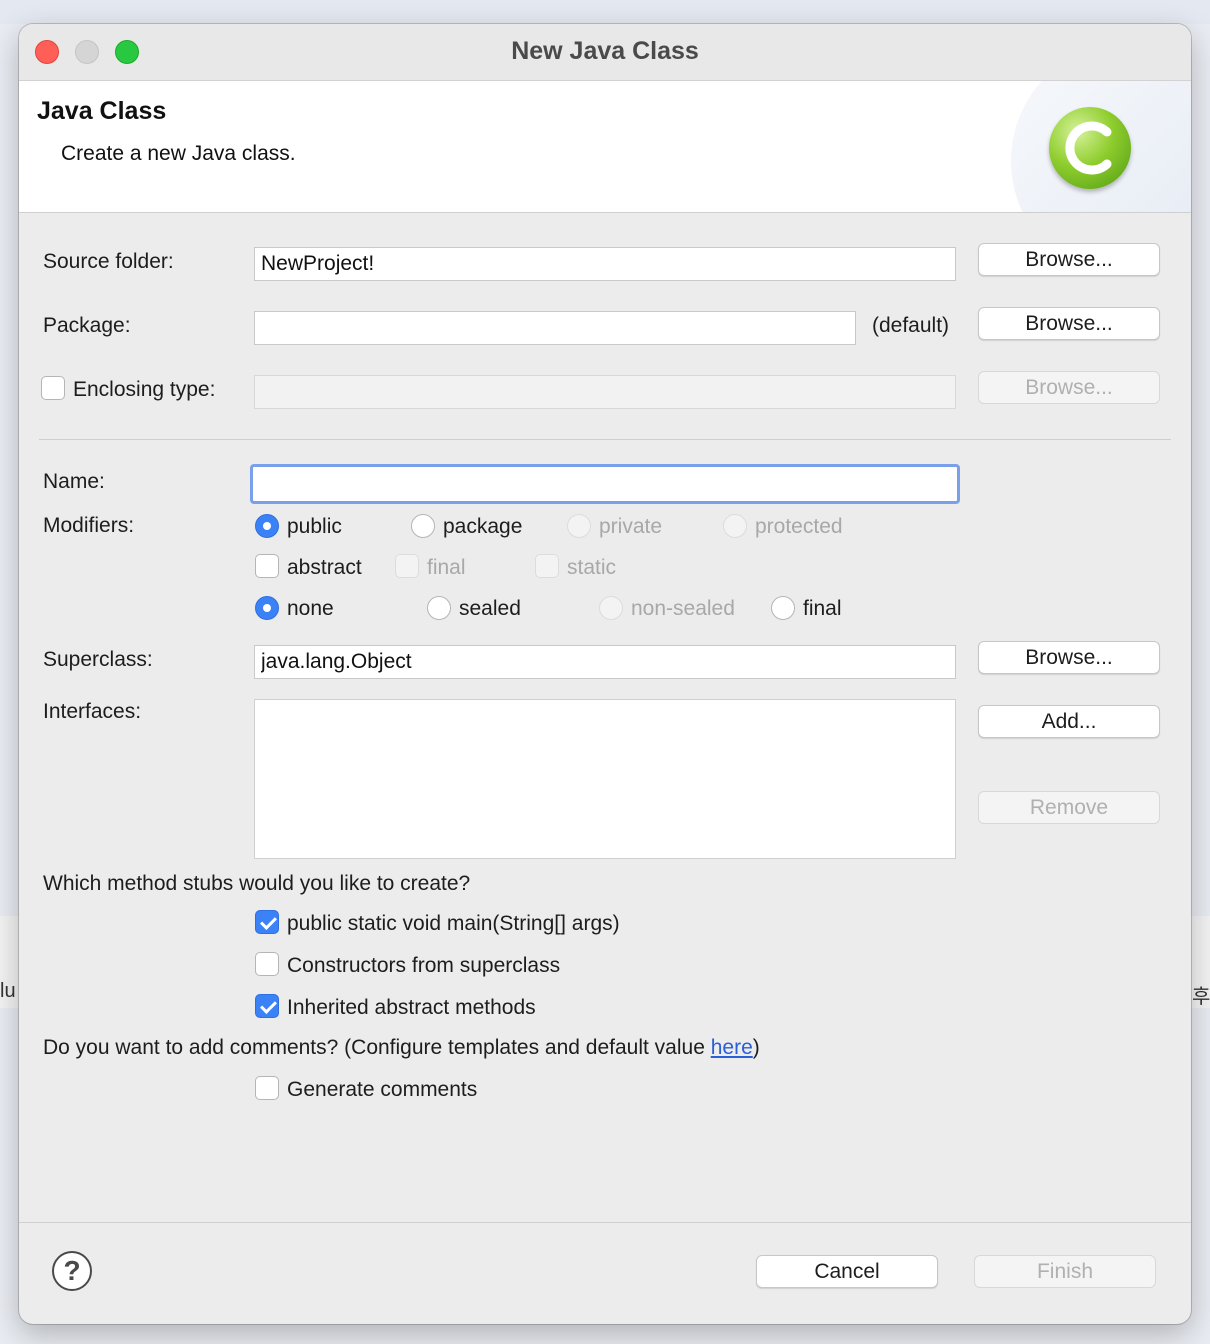  I want to click on interfaces-list, so click(605, 779).